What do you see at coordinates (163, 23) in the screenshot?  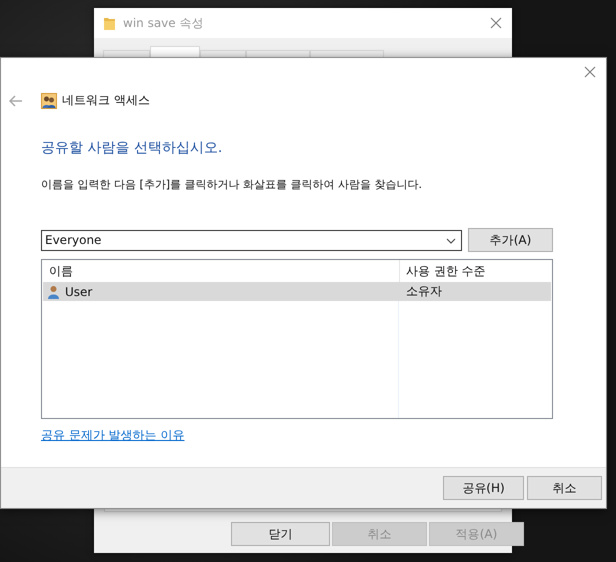 I see `window-title: win save 속성` at bounding box center [163, 23].